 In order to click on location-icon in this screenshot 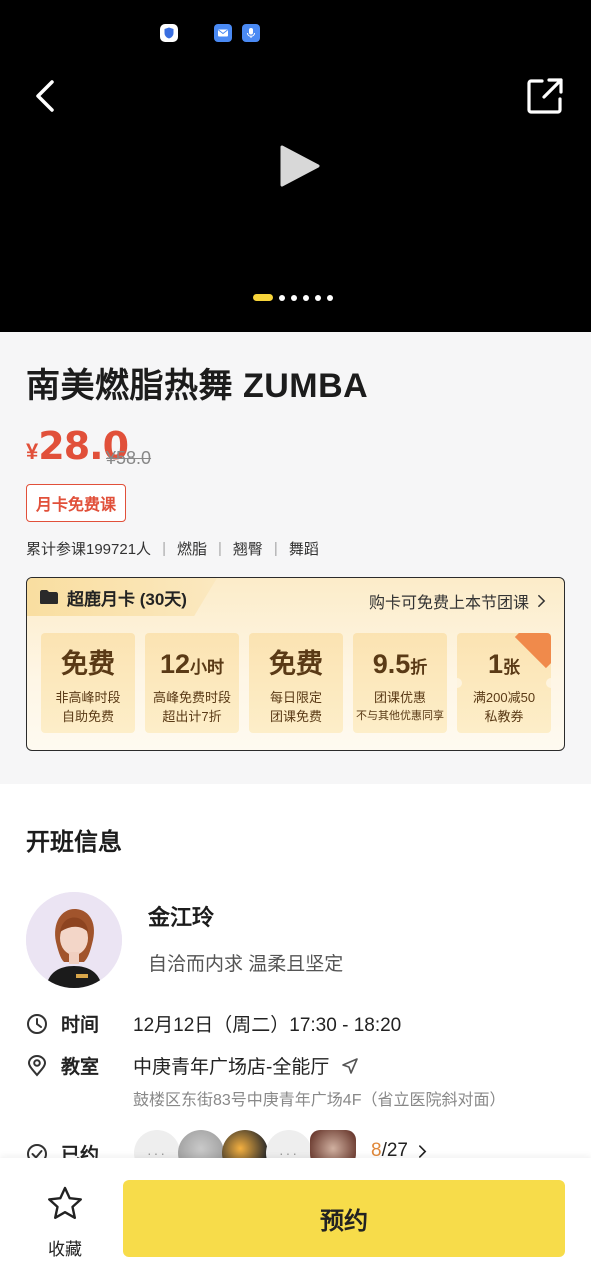, I will do `click(37, 1065)`.